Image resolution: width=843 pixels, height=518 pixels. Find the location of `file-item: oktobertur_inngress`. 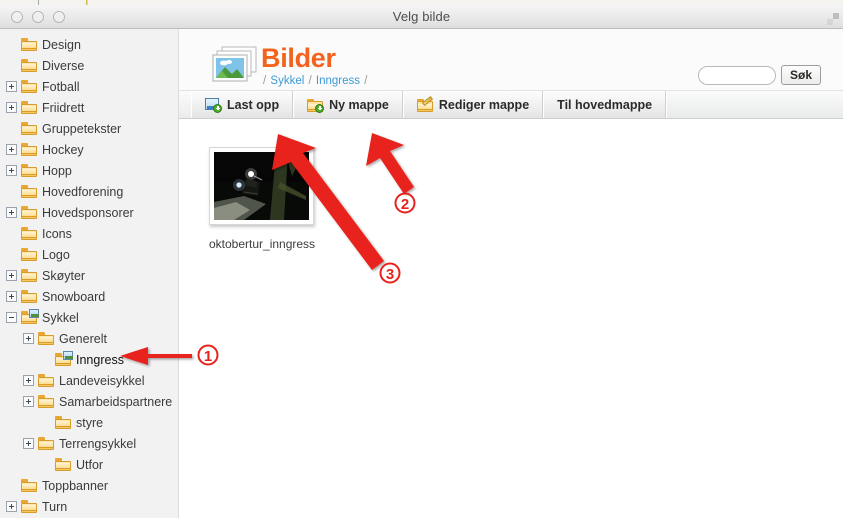

file-item: oktobertur_inngress is located at coordinates (269, 199).